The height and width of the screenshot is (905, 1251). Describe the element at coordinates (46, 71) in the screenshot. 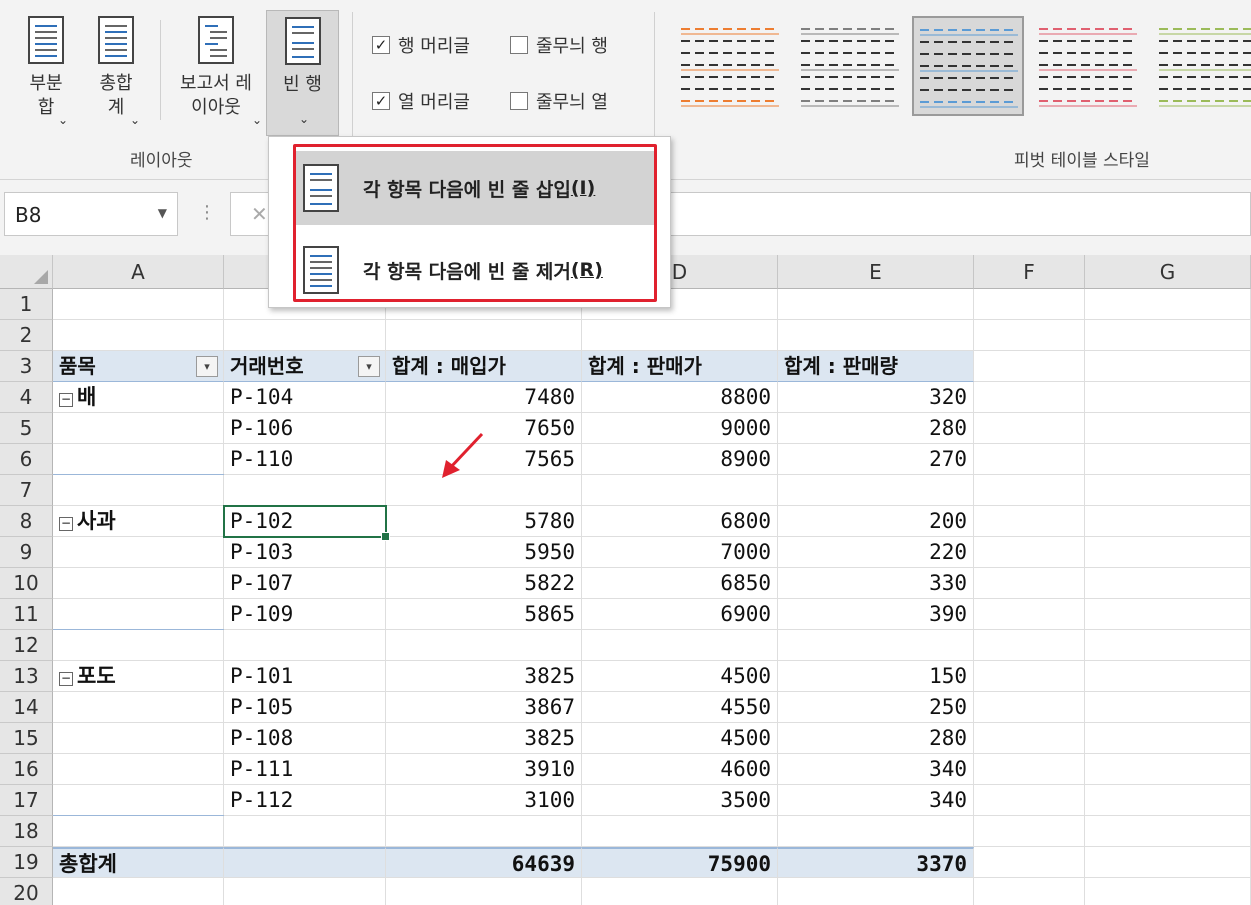

I see `subtotals-button: 부분 합 ⌄` at that location.